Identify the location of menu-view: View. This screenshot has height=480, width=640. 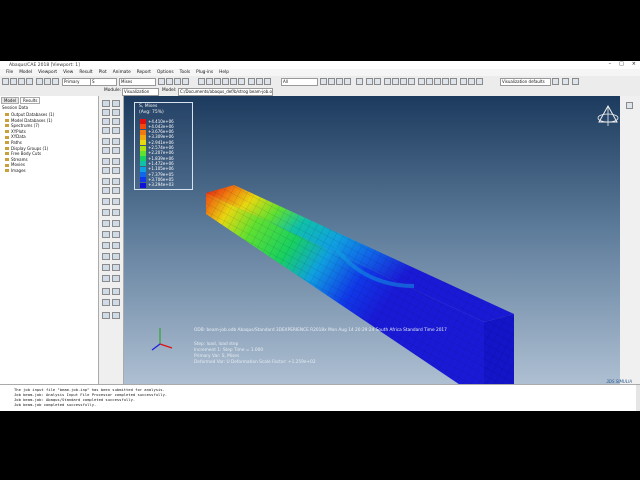
(68, 72).